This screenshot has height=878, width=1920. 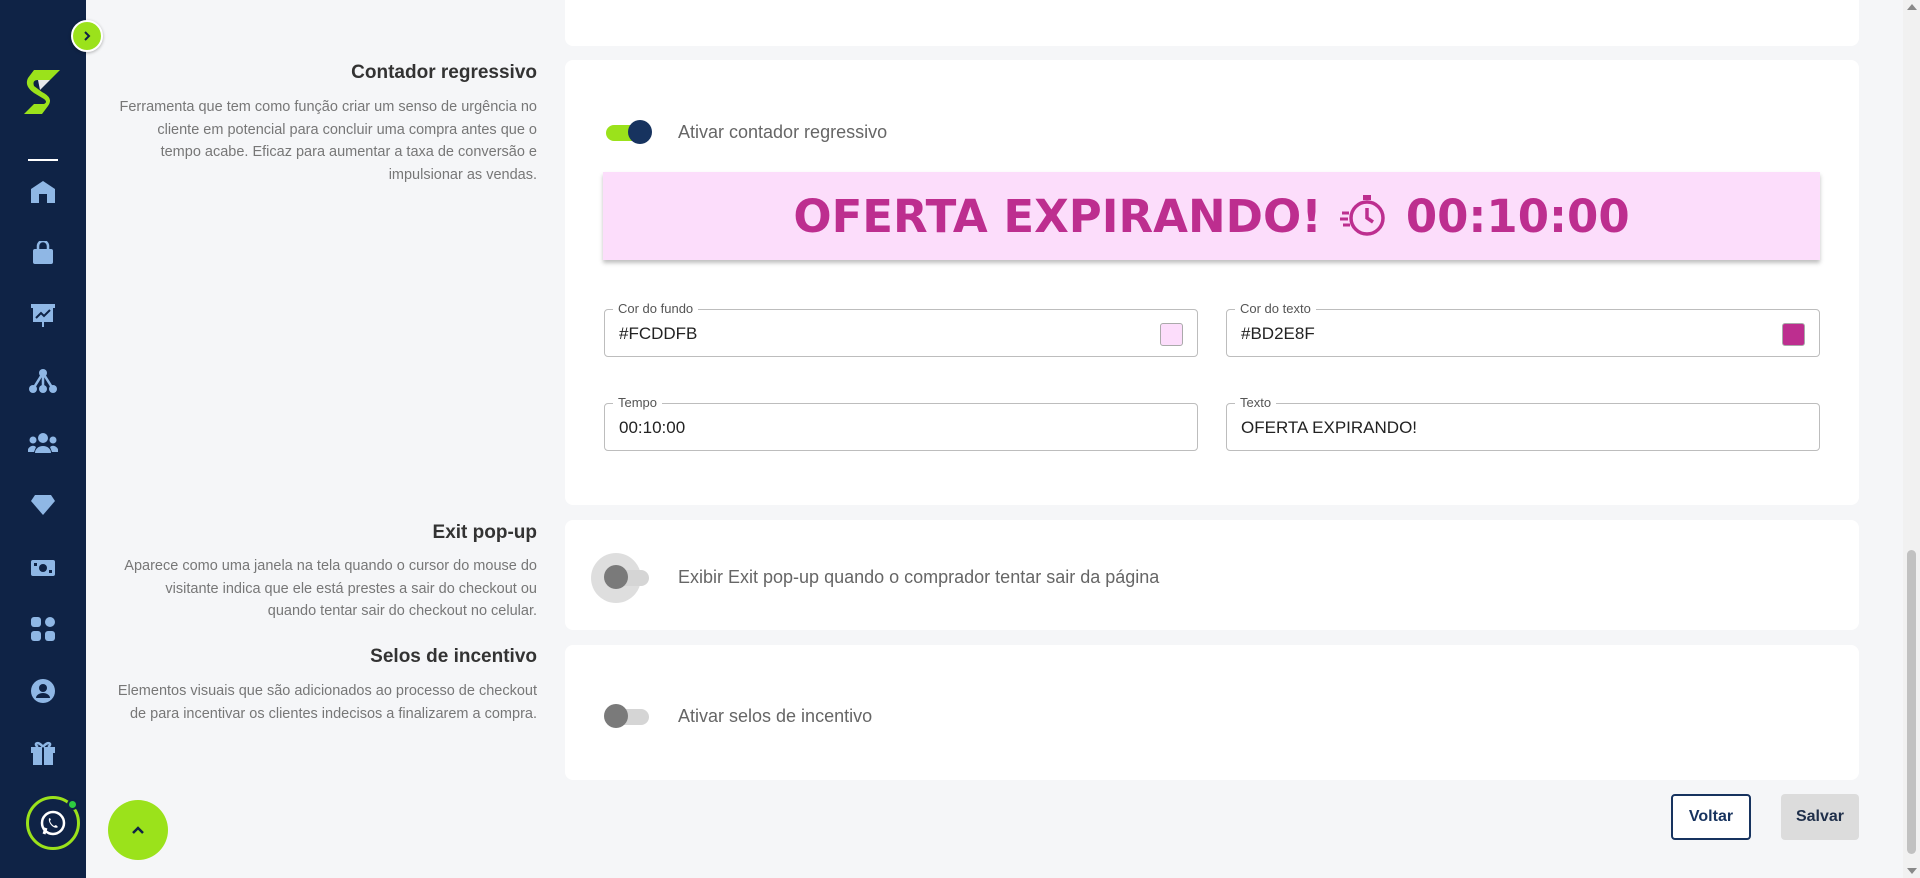 I want to click on badges-toggle, so click(x=626, y=716).